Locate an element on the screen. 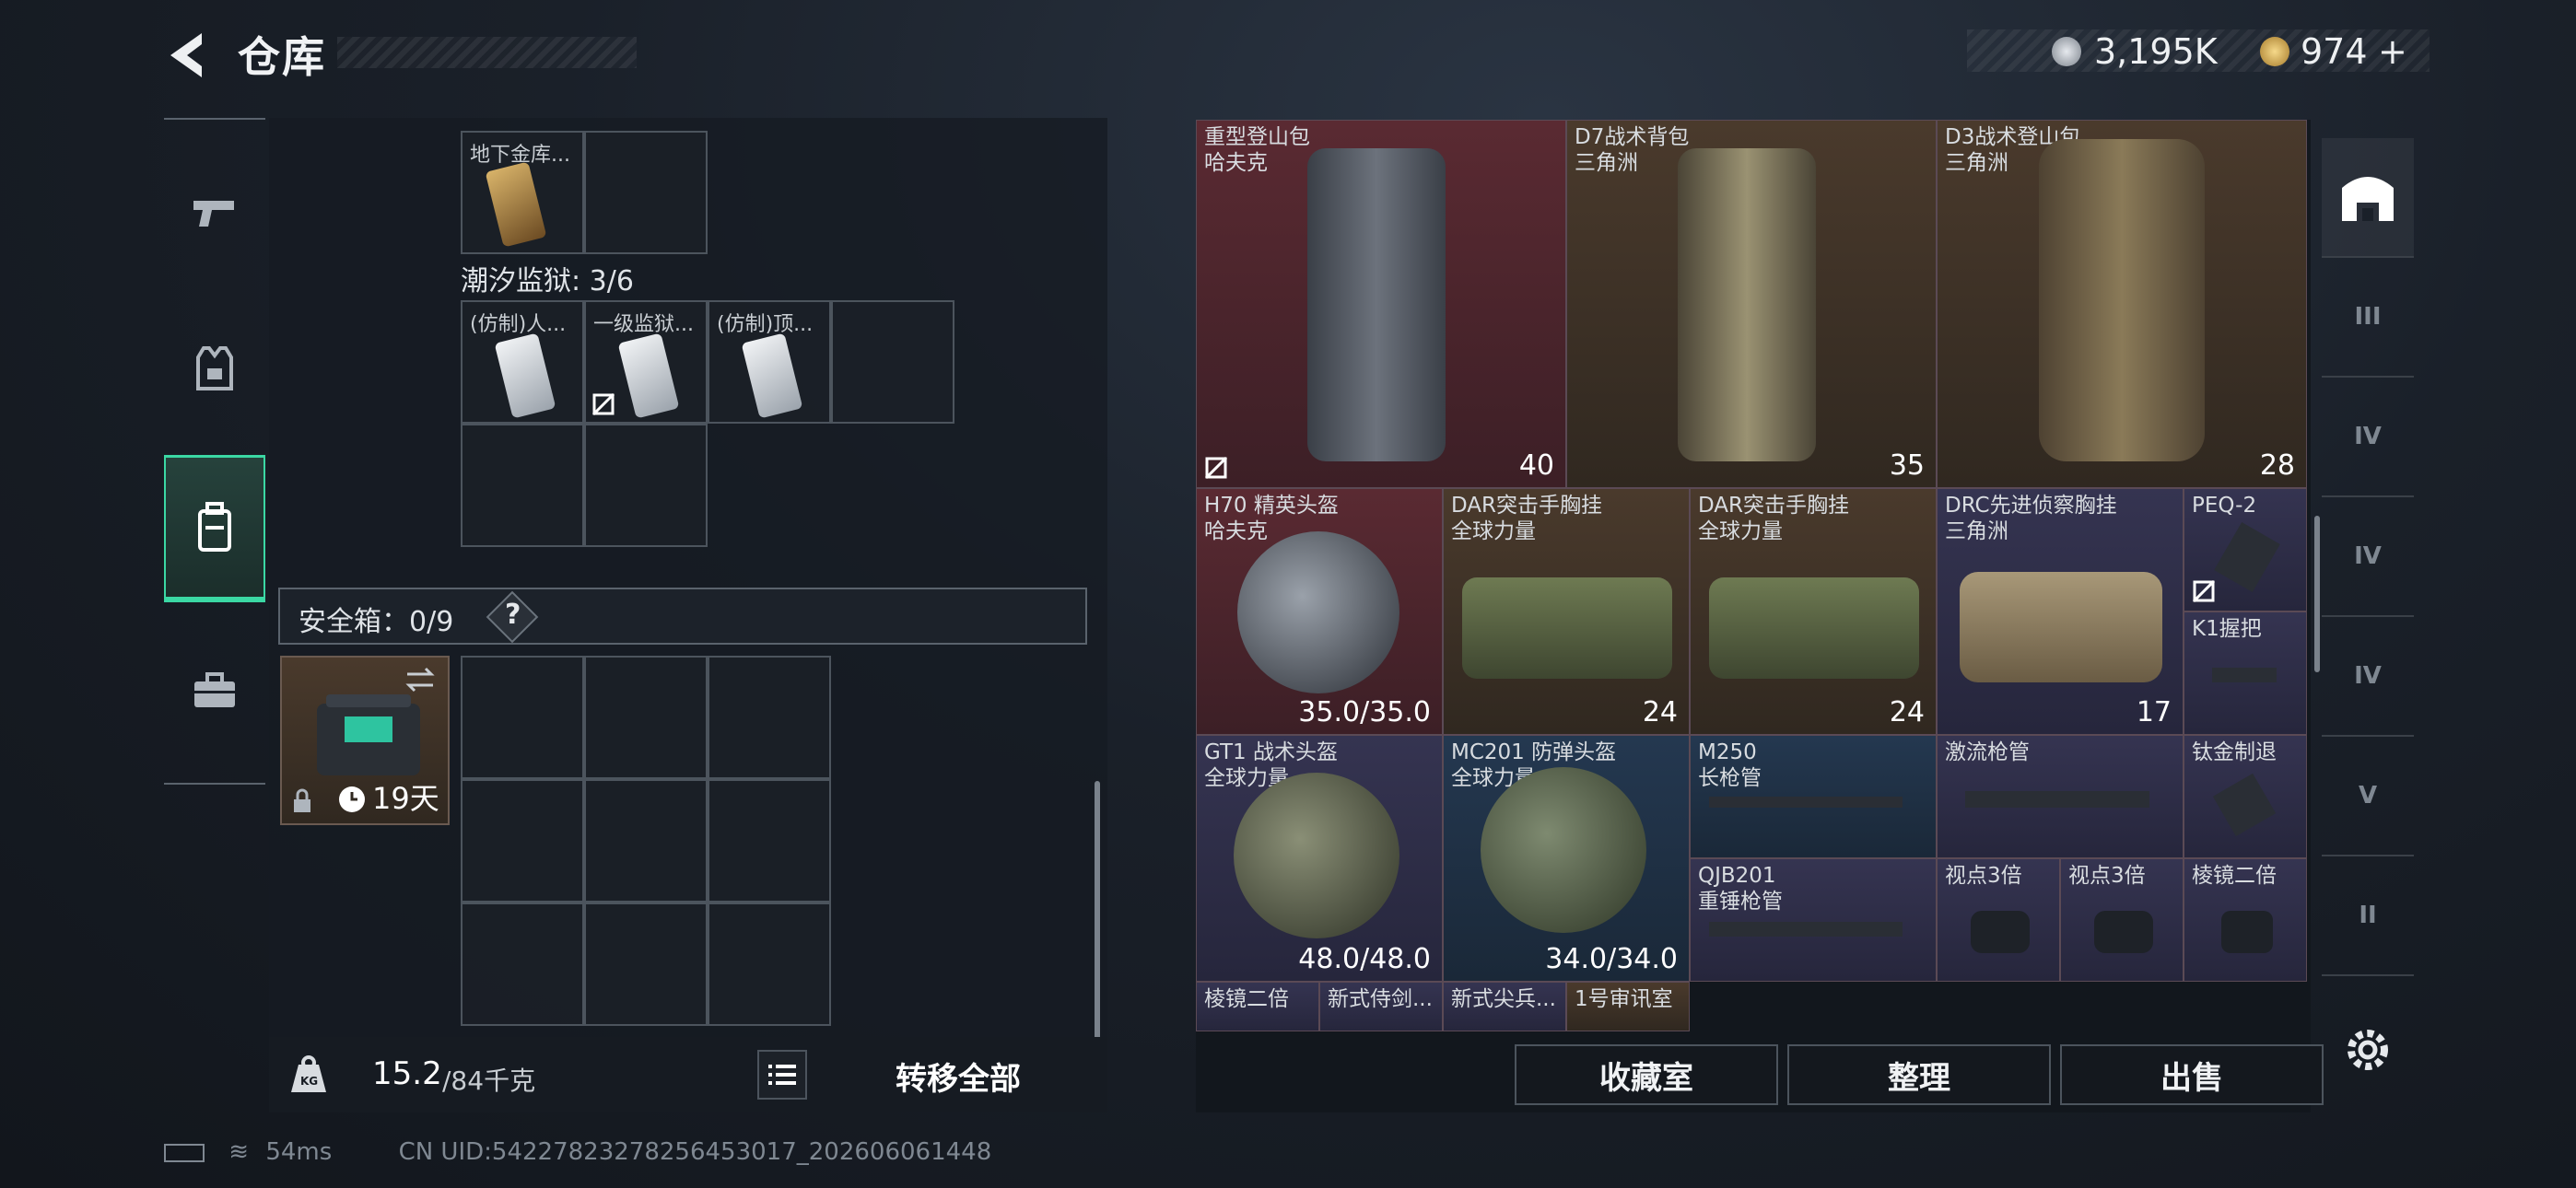  item-drc-rig: DRC先进侦察胸挂 三角洲 17 is located at coordinates (2060, 611).